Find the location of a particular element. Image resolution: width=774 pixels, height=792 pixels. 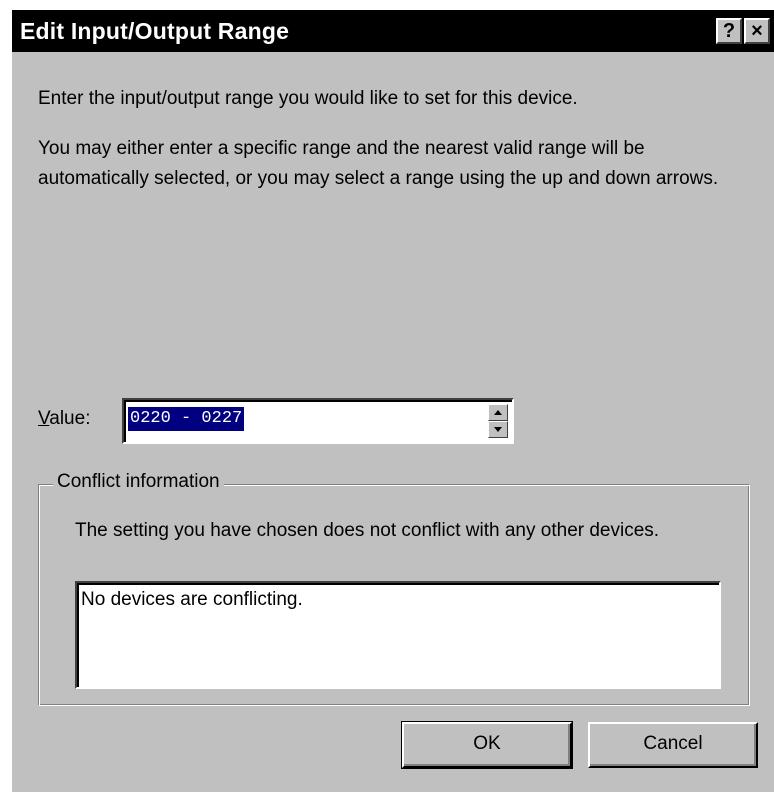

cancel-button: Cancel is located at coordinates (673, 745).